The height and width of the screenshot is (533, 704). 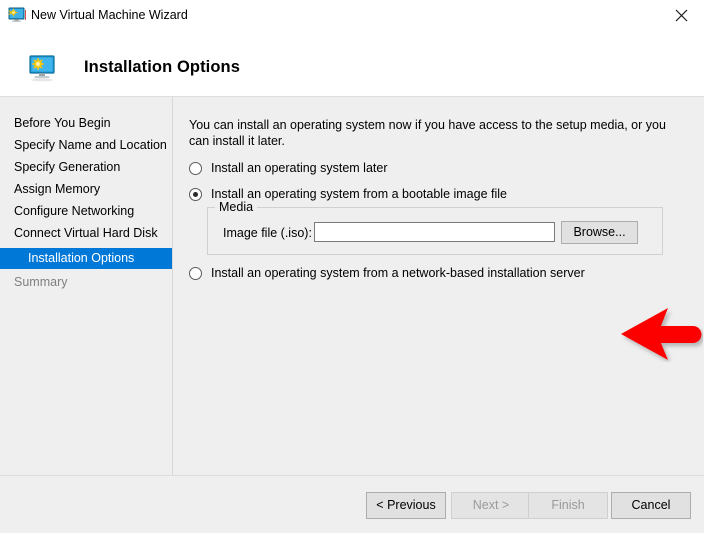 I want to click on sidebar-item-specify-name-and-location: Specify Name and Location, so click(x=86, y=145).